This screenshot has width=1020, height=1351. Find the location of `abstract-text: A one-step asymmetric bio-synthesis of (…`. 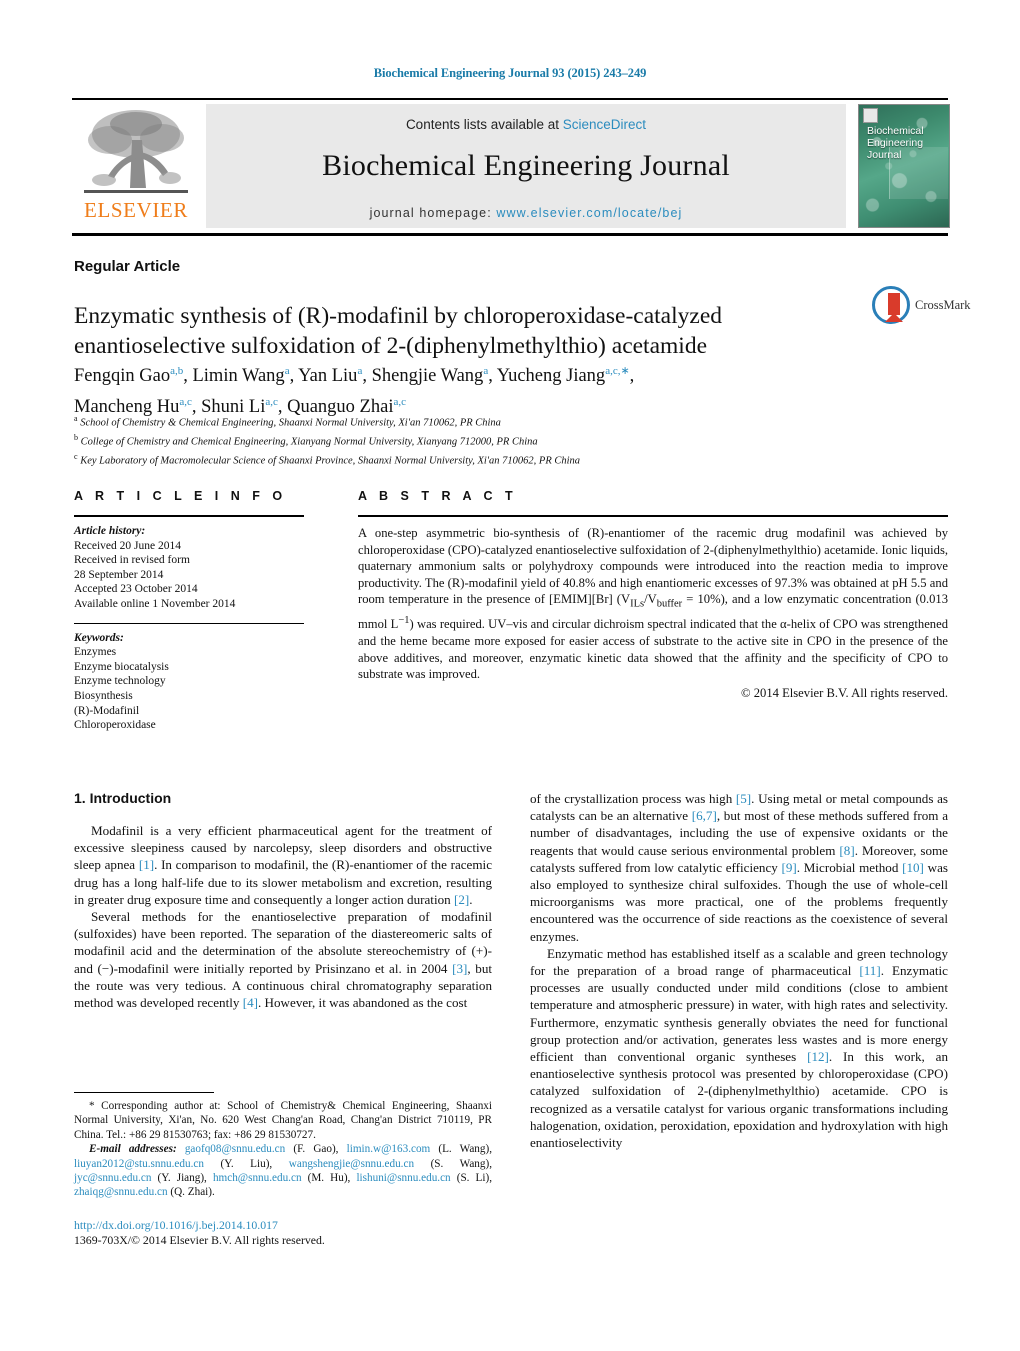

abstract-text: A one-step asymmetric bio-synthesis of (… is located at coordinates (653, 604).